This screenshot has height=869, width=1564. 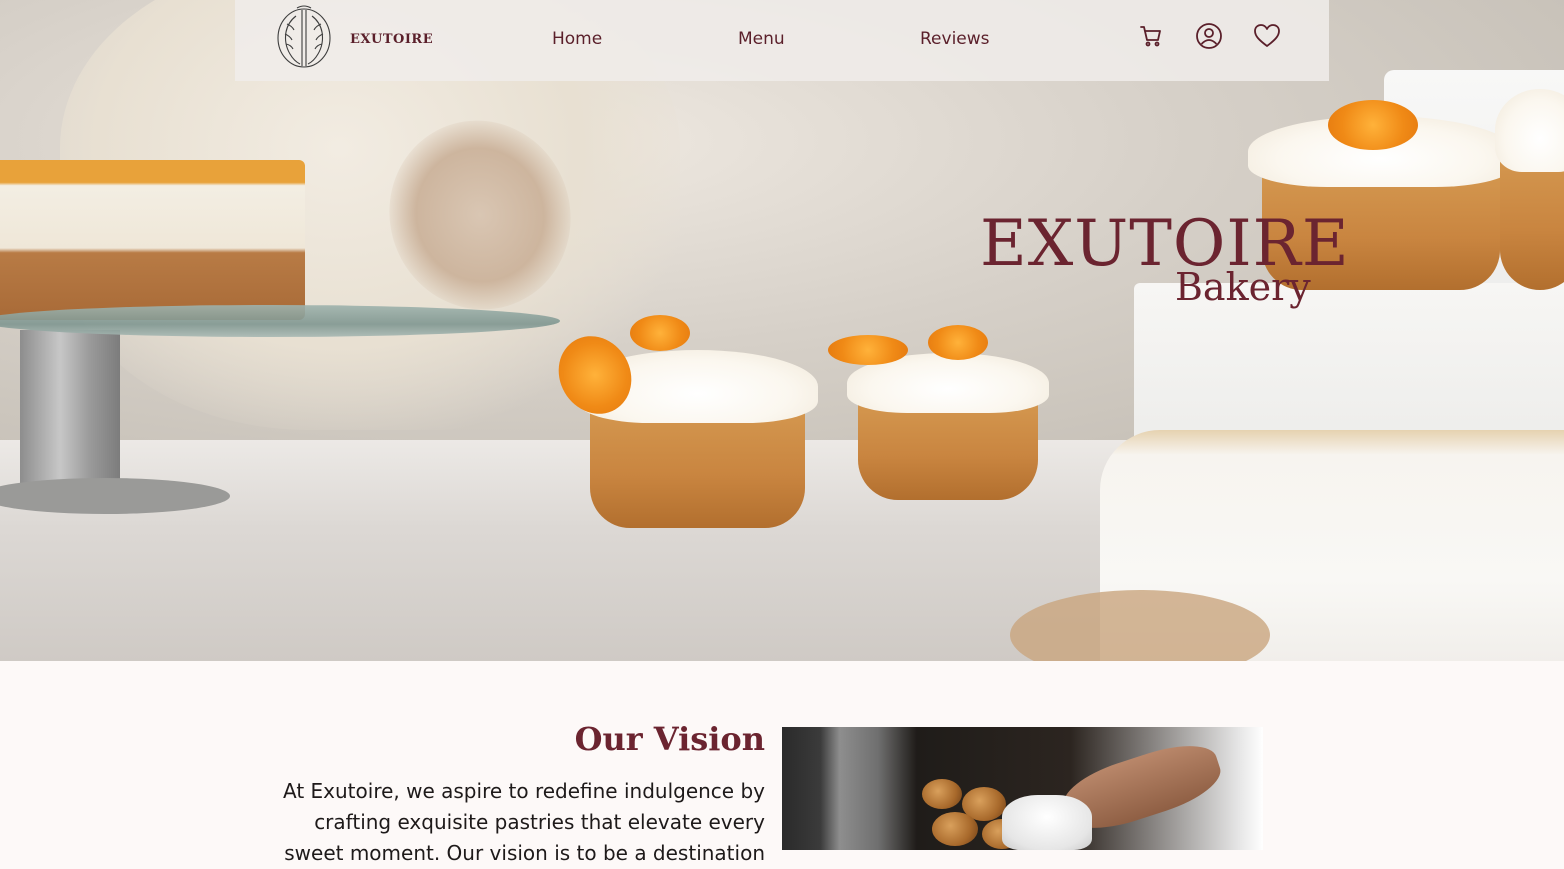 What do you see at coordinates (152, 240) in the screenshot?
I see `cheesecake-image` at bounding box center [152, 240].